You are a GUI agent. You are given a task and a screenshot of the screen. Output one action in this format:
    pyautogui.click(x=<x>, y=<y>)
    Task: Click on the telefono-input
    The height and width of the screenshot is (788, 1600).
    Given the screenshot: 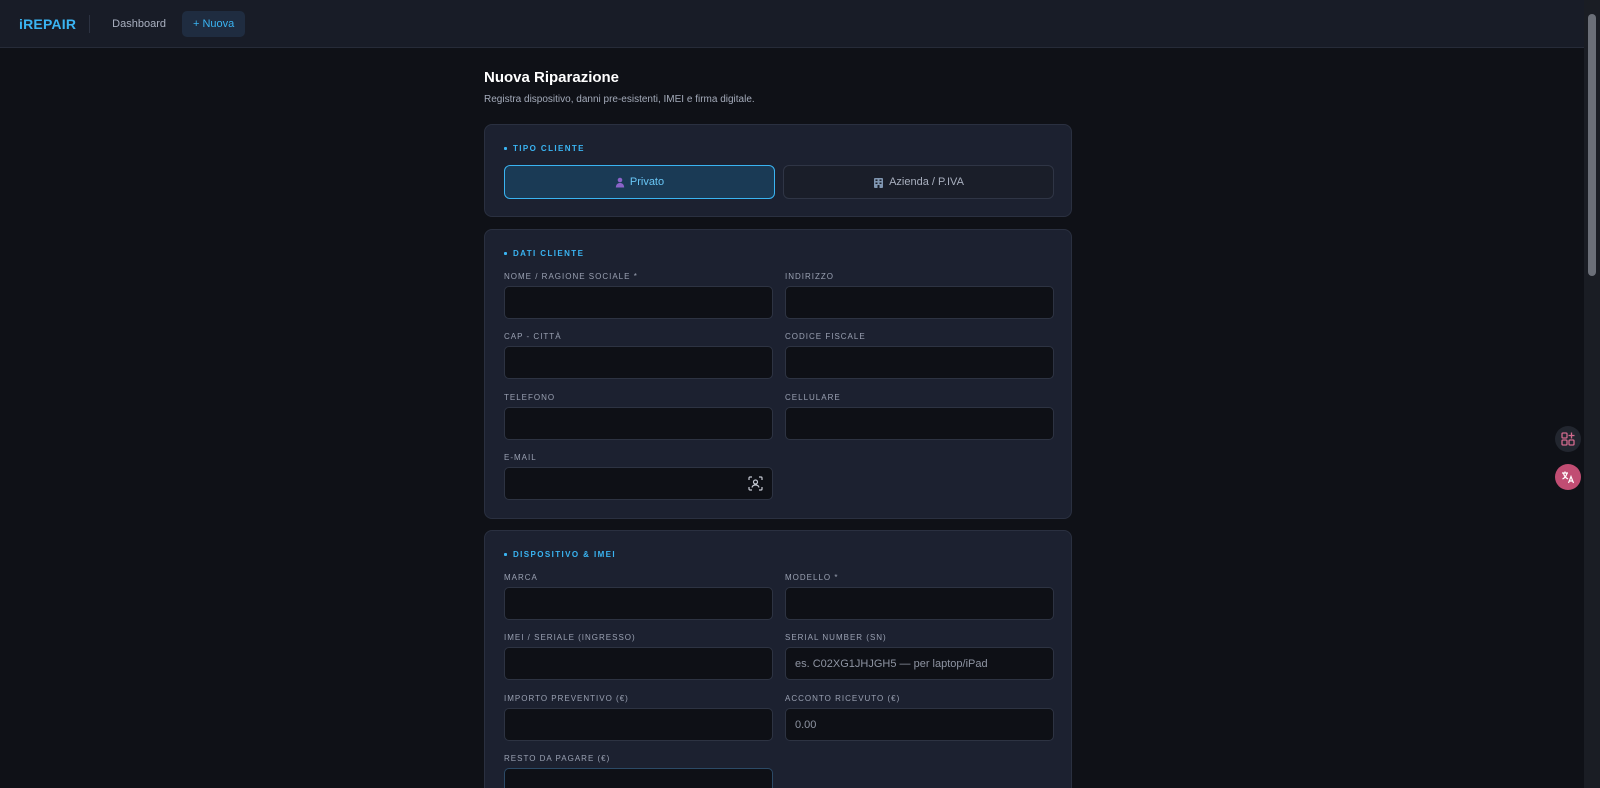 What is the action you would take?
    pyautogui.click(x=638, y=423)
    